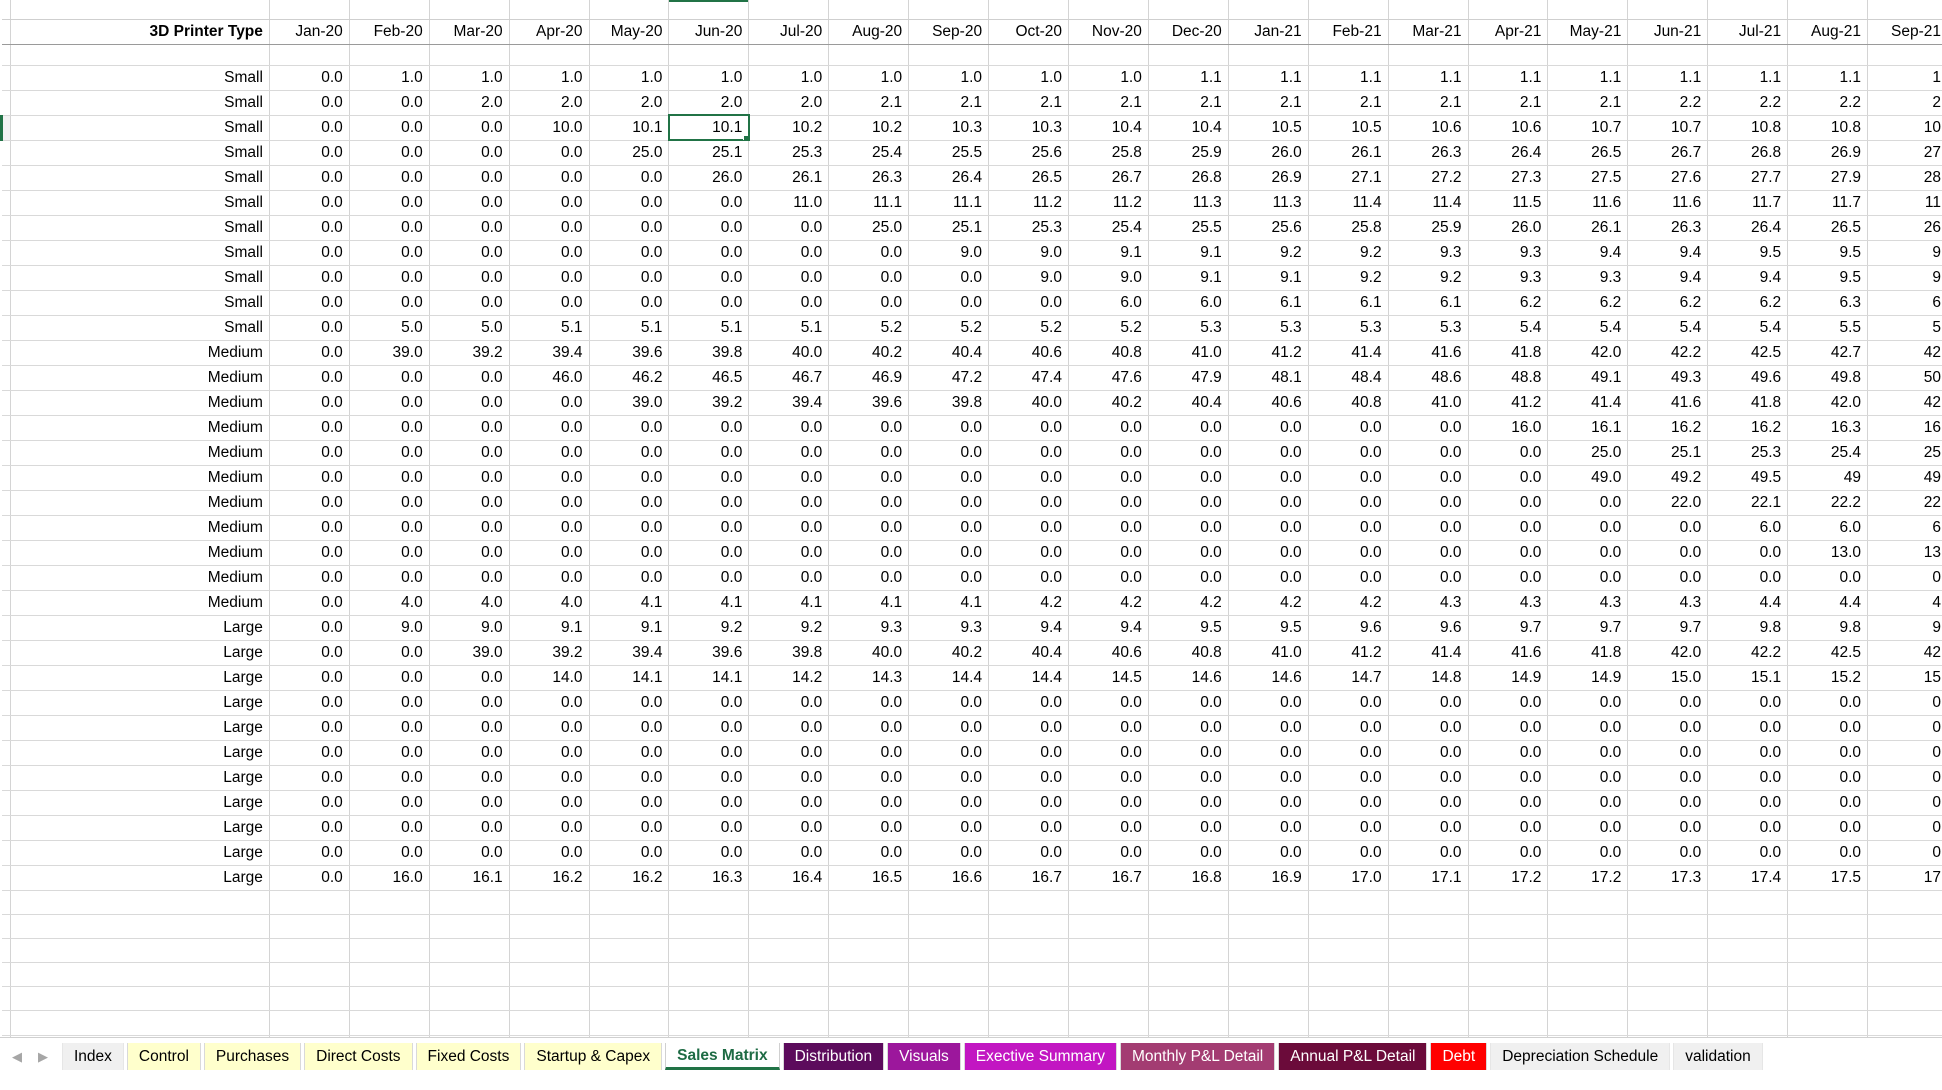 This screenshot has height=1090, width=1942. I want to click on data-cell: 48.4, so click(1348, 378).